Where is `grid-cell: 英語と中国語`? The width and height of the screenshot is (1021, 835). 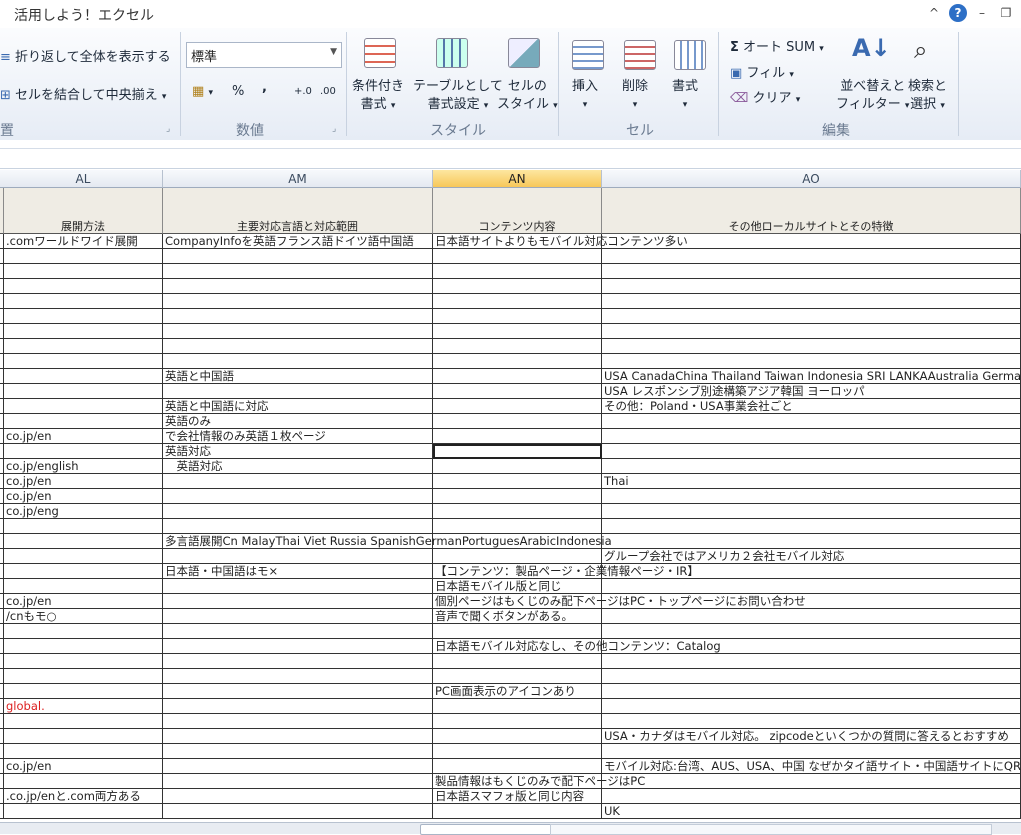
grid-cell: 英語と中国語 is located at coordinates (298, 376).